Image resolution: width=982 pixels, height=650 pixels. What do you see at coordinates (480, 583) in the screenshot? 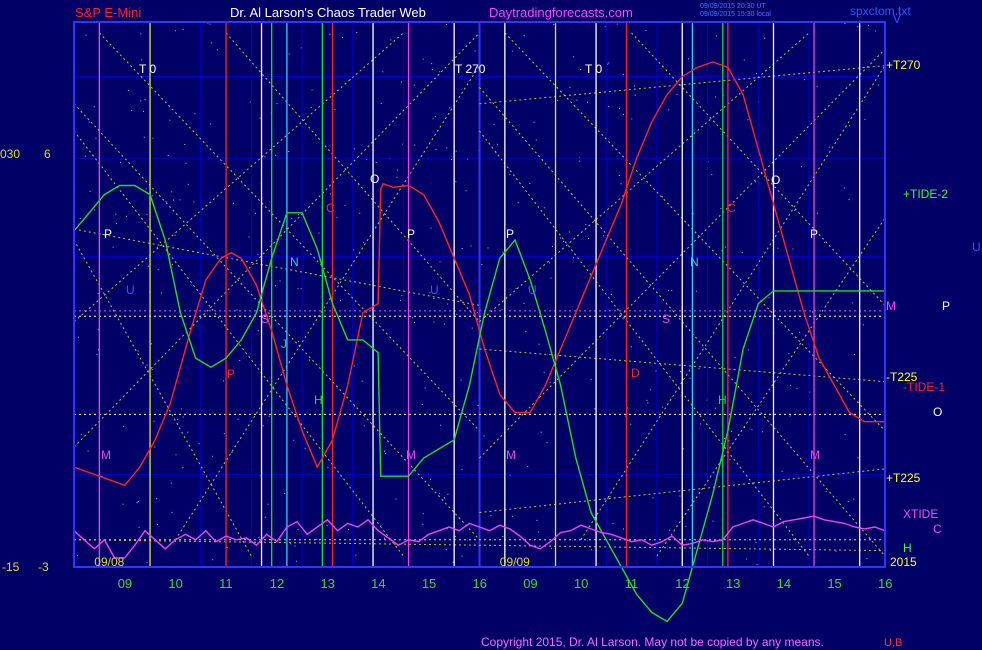
I see `x-tick-label: 16` at bounding box center [480, 583].